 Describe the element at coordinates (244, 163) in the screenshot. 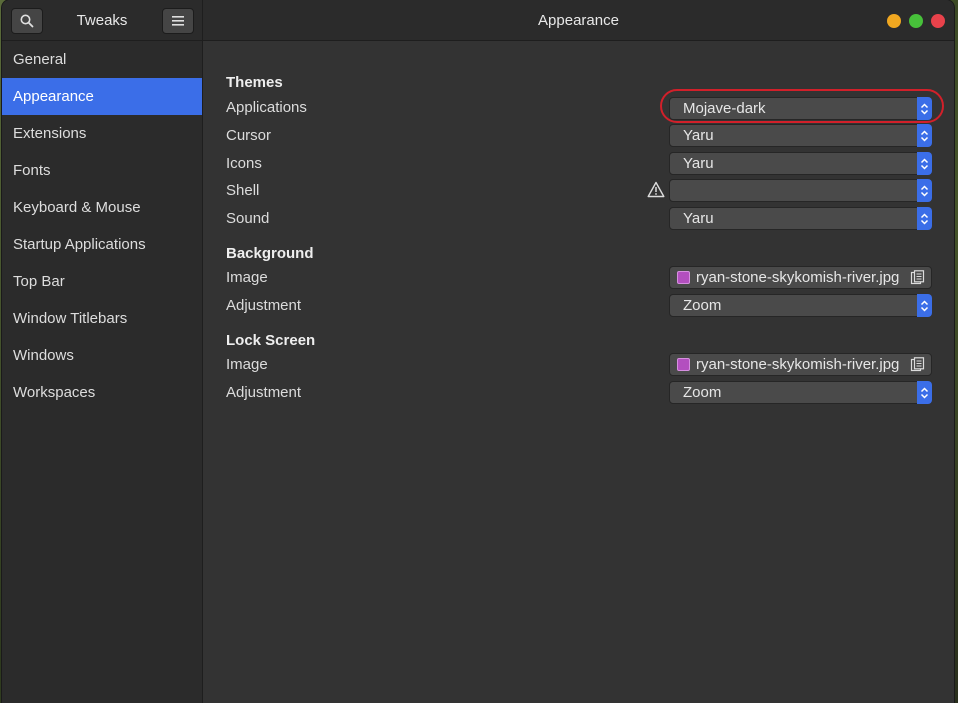

I see `icons-label: Icons` at that location.